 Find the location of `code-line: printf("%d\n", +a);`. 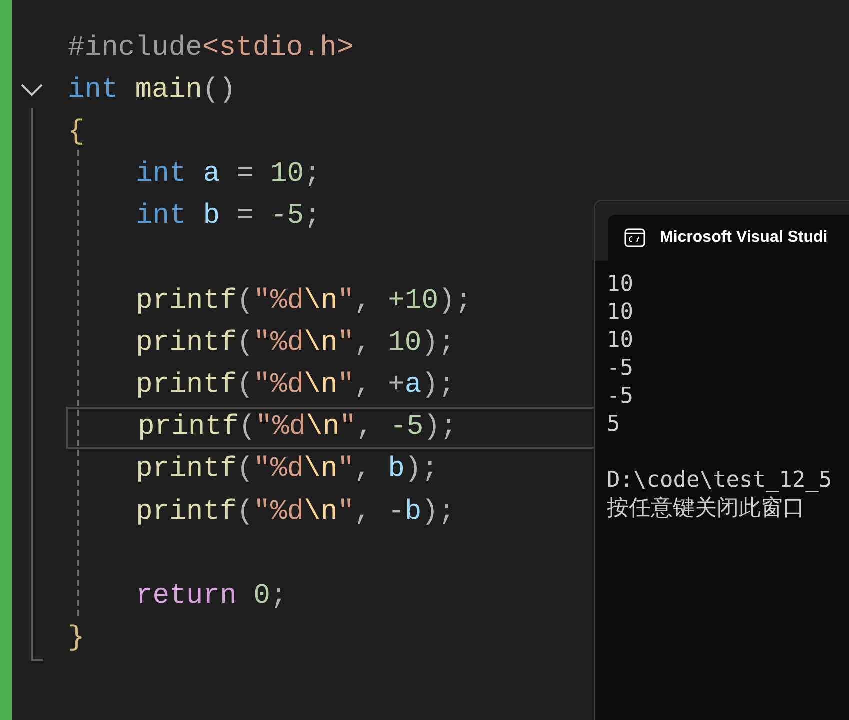

code-line: printf("%d\n", +a); is located at coordinates (296, 386).